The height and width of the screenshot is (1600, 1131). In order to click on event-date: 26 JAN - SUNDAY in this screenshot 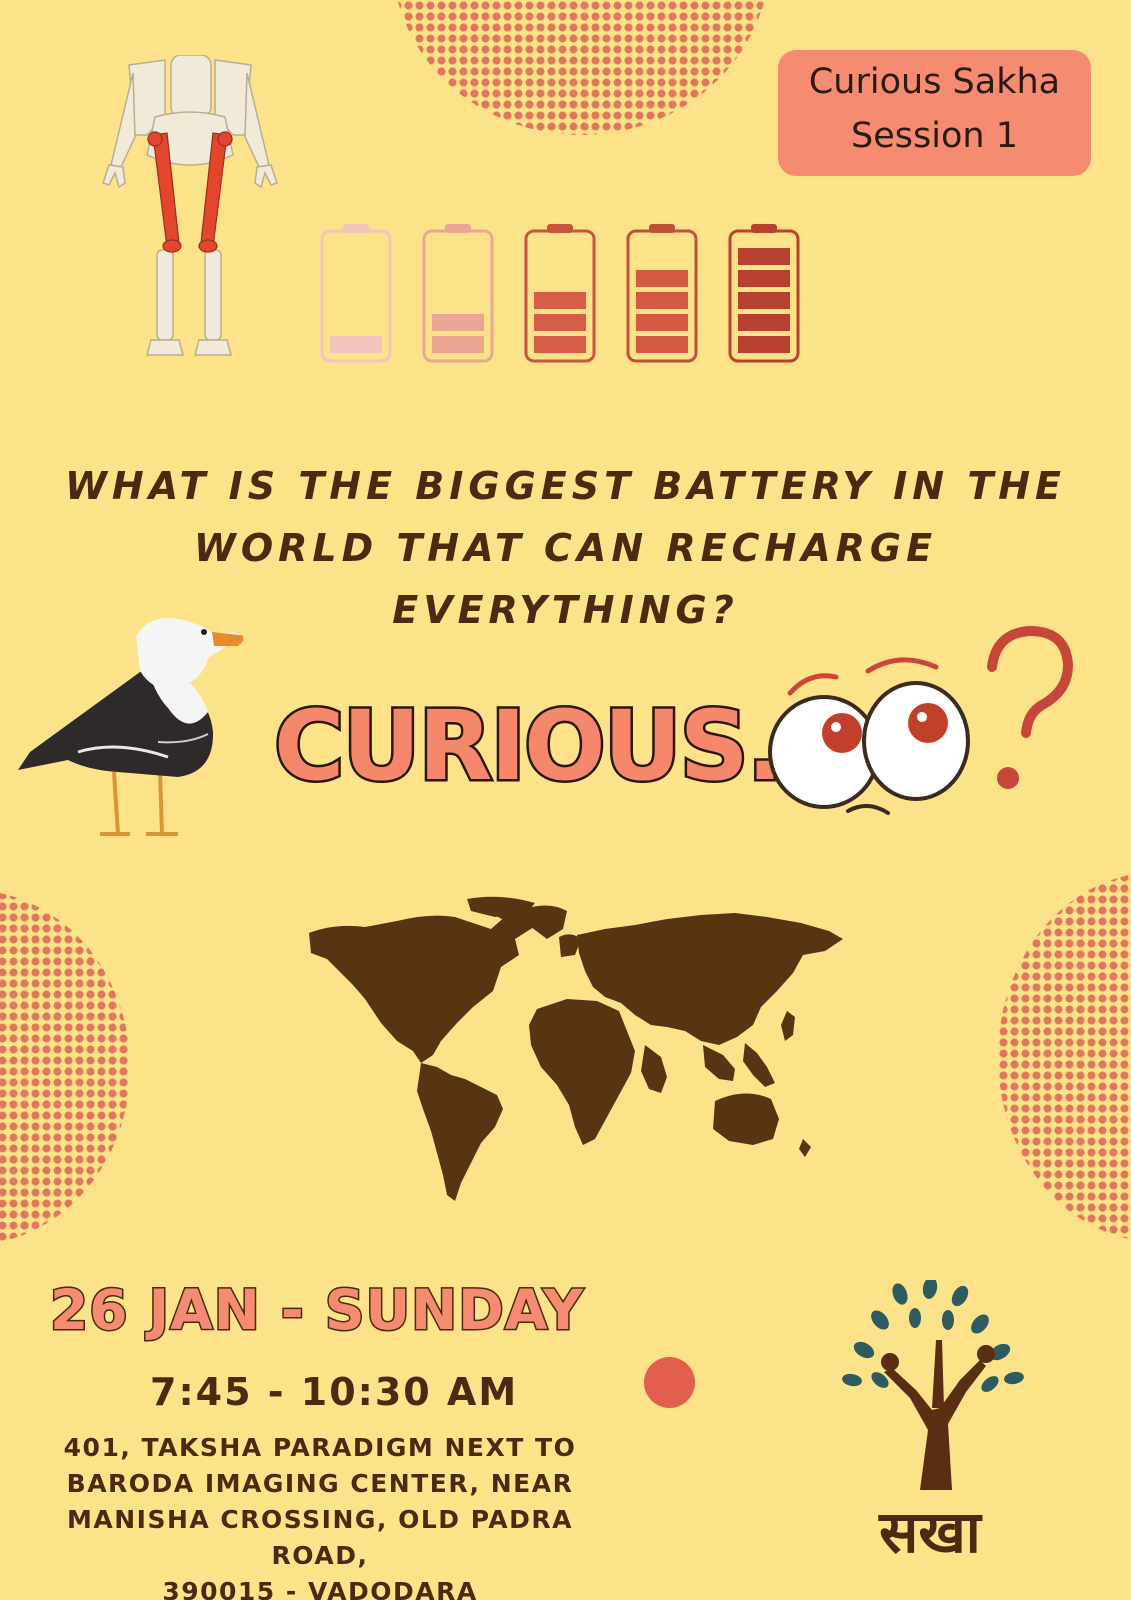, I will do `click(317, 1310)`.